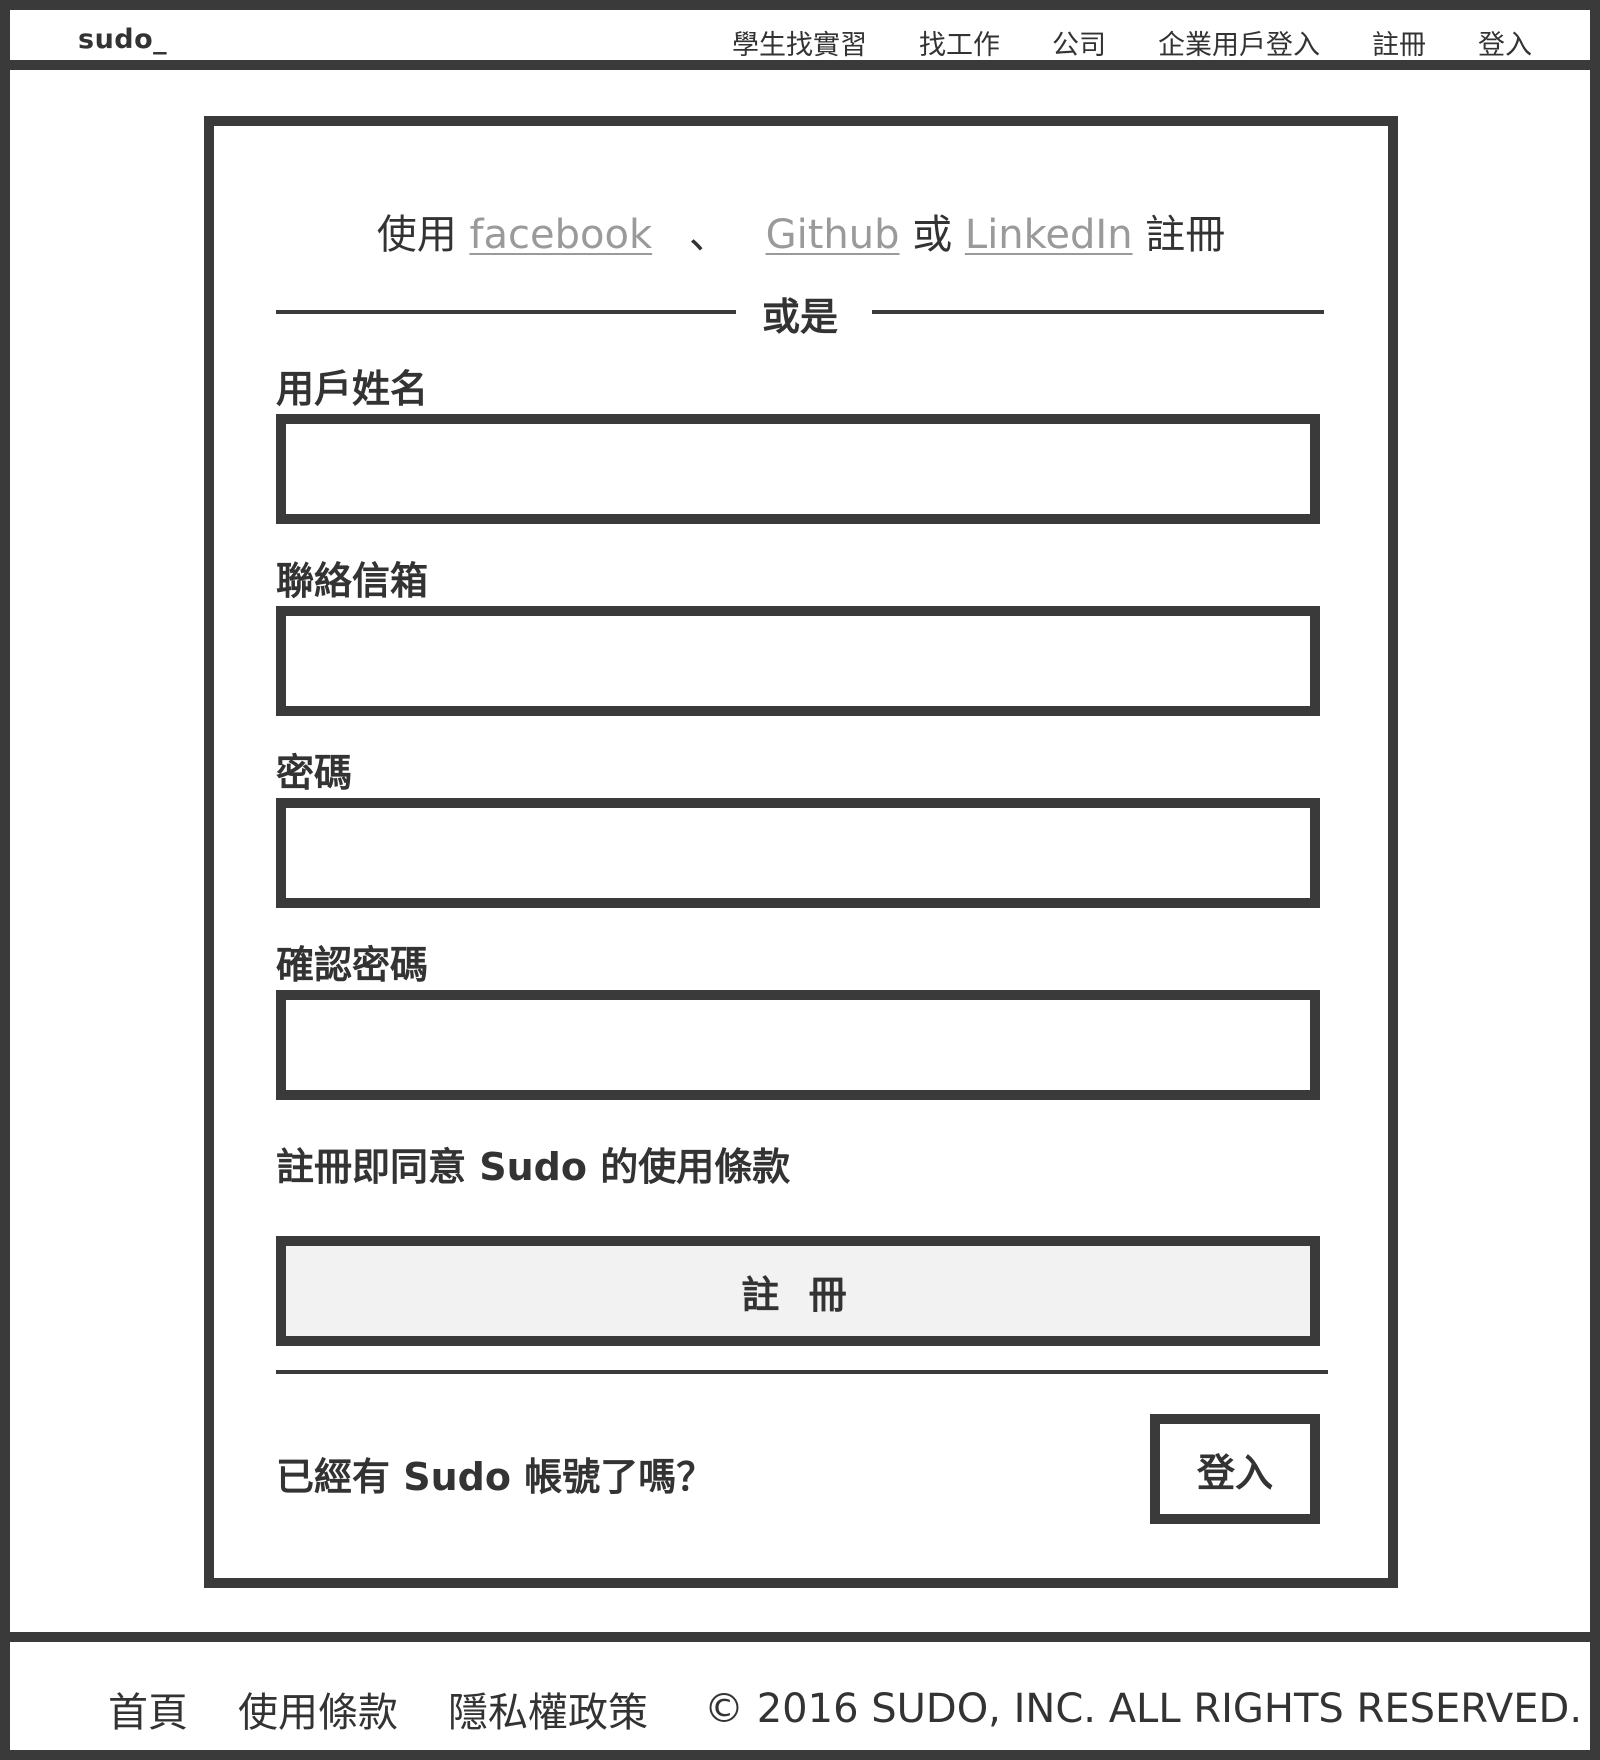  I want to click on facebook-link: facebook, so click(560, 235).